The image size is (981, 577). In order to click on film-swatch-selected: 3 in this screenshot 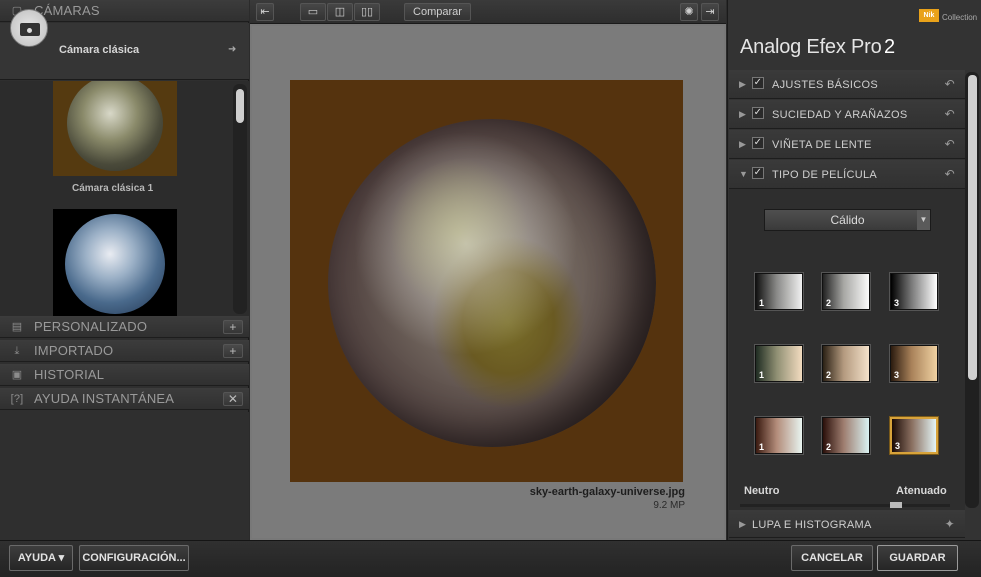, I will do `click(914, 435)`.